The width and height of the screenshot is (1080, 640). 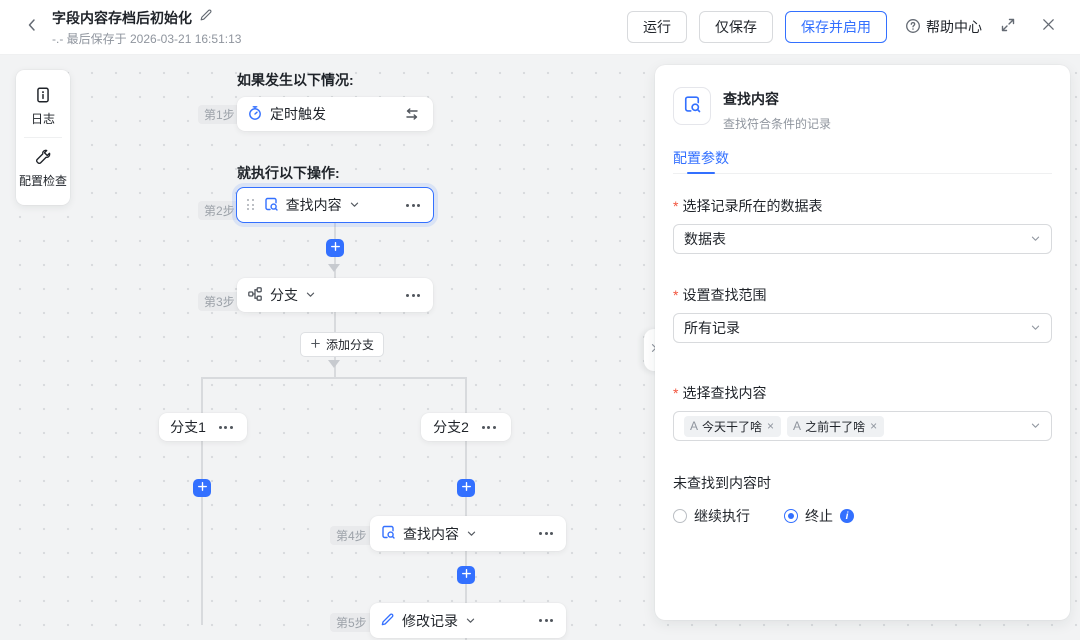 What do you see at coordinates (862, 161) in the screenshot?
I see `panel-tabs: 配置参数` at bounding box center [862, 161].